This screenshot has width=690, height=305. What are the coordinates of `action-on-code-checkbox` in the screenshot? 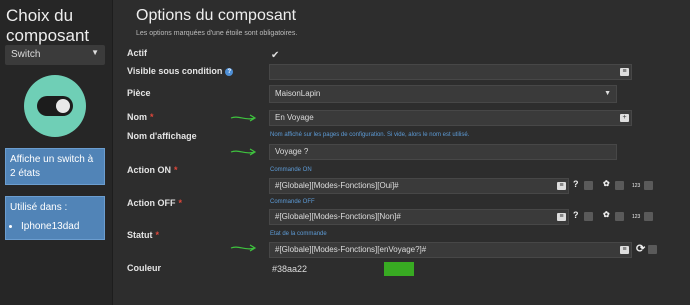 It's located at (648, 185).